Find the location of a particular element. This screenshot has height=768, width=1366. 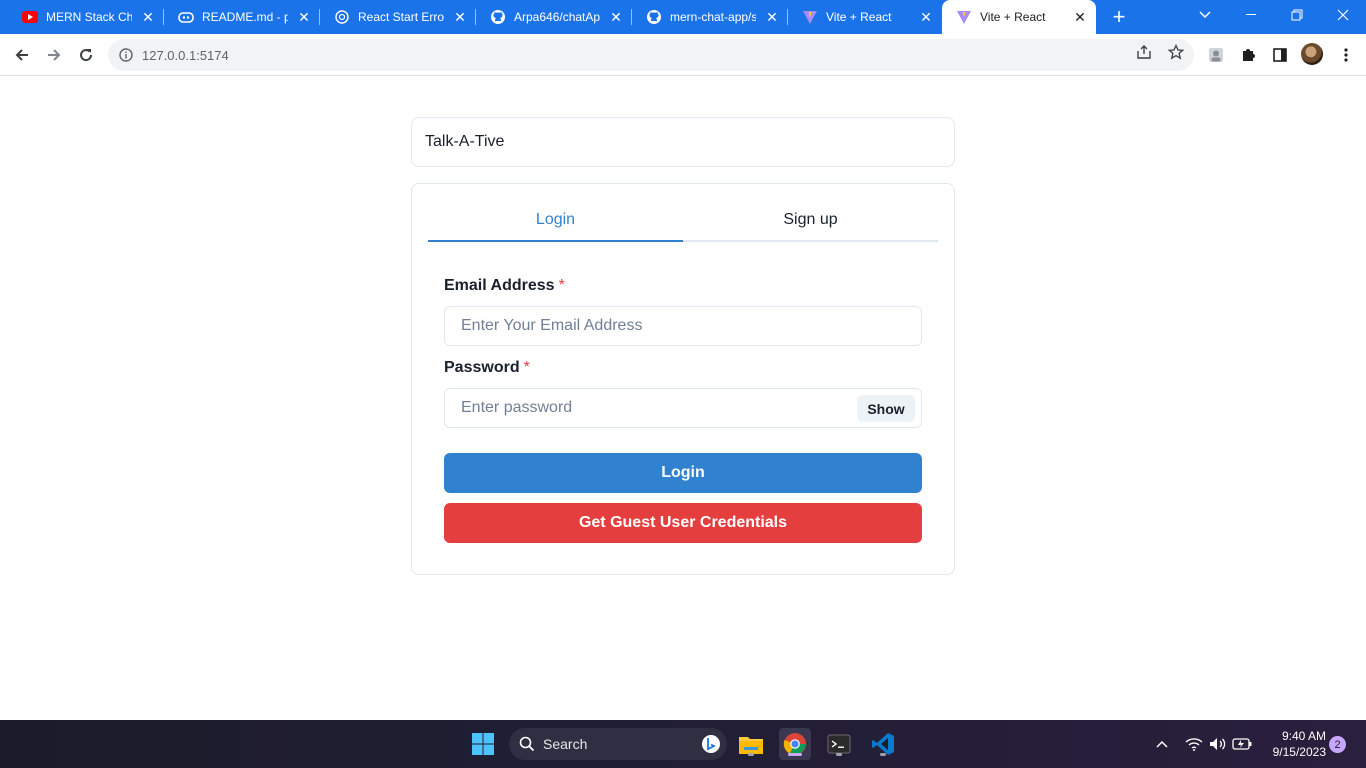

login-button: Login is located at coordinates (683, 473).